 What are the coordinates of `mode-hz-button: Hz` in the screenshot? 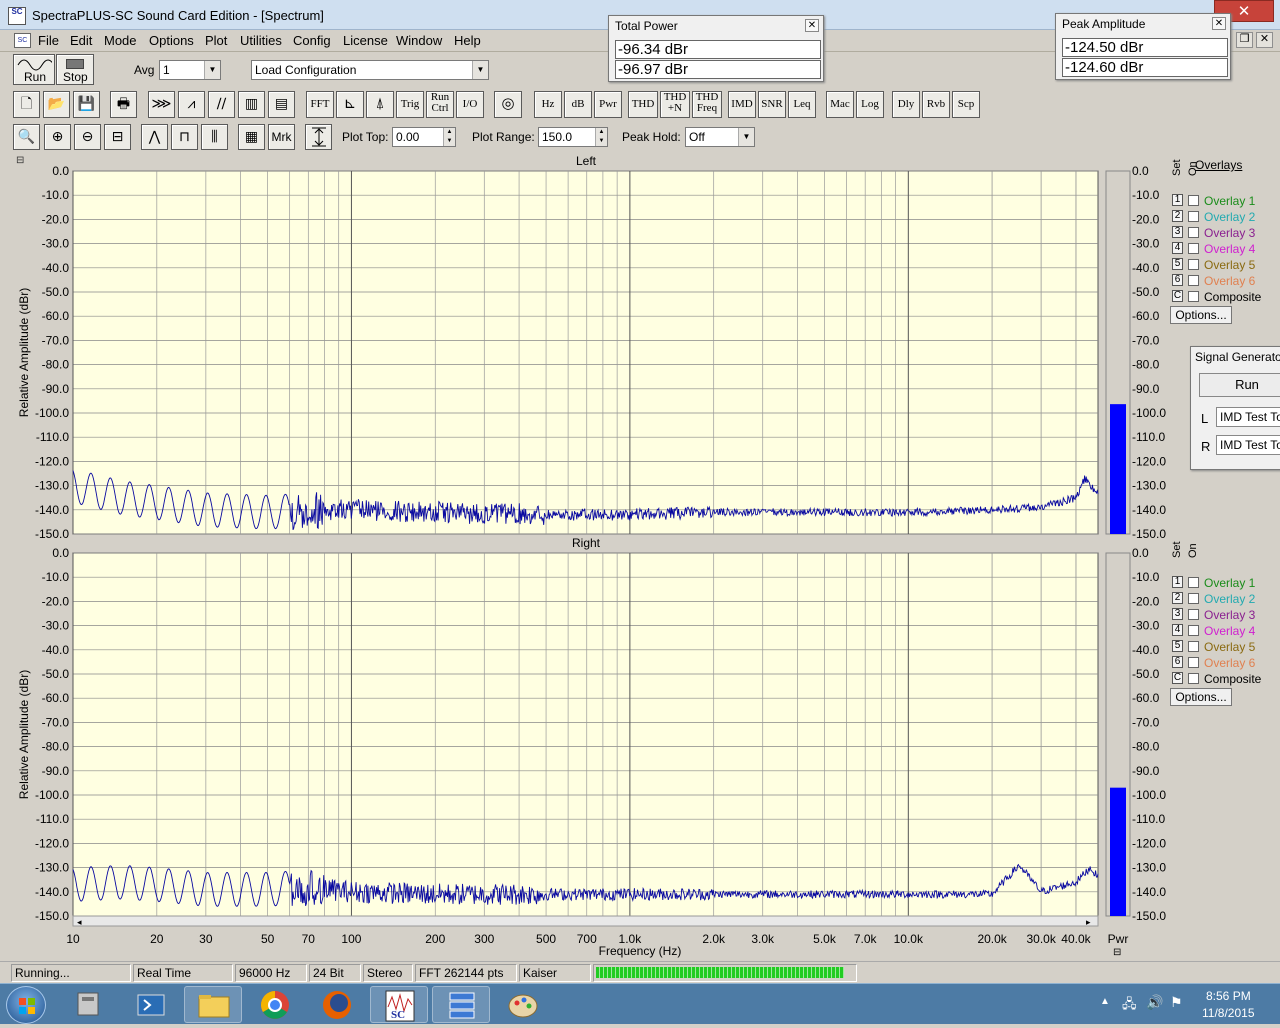 It's located at (548, 104).